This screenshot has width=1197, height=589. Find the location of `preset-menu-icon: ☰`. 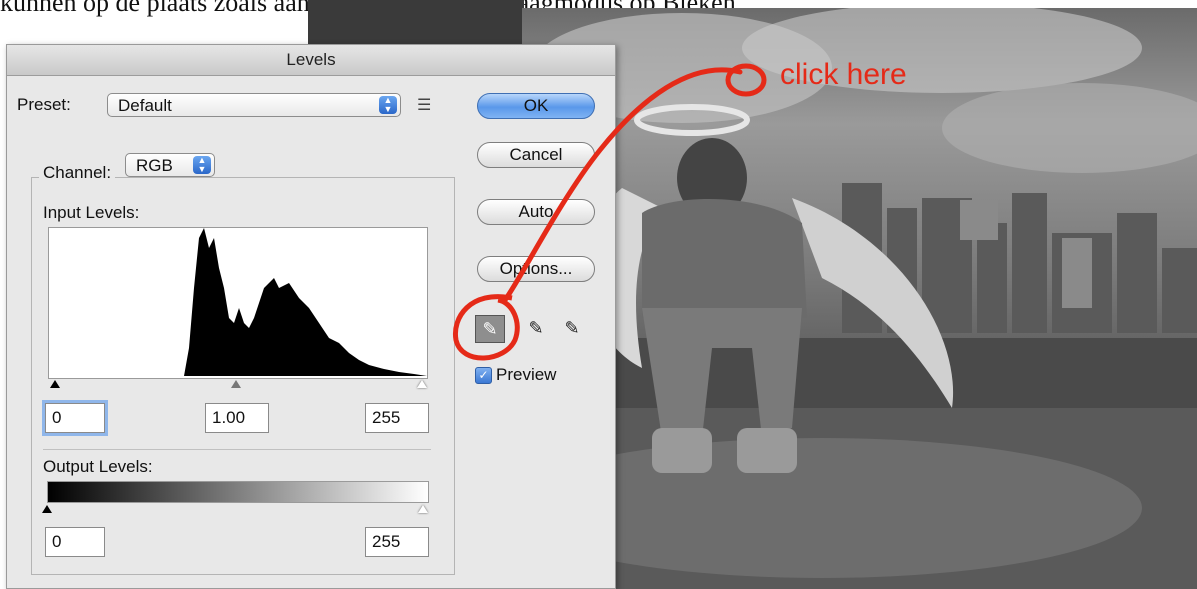

preset-menu-icon: ☰ is located at coordinates (424, 105).